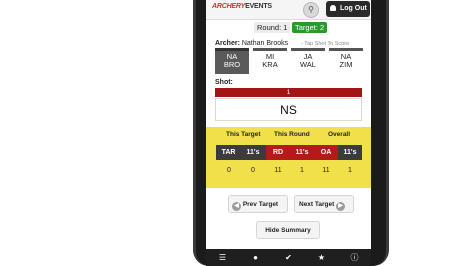  What do you see at coordinates (308, 64) in the screenshot?
I see `archer-tile-line2: WAL` at bounding box center [308, 64].